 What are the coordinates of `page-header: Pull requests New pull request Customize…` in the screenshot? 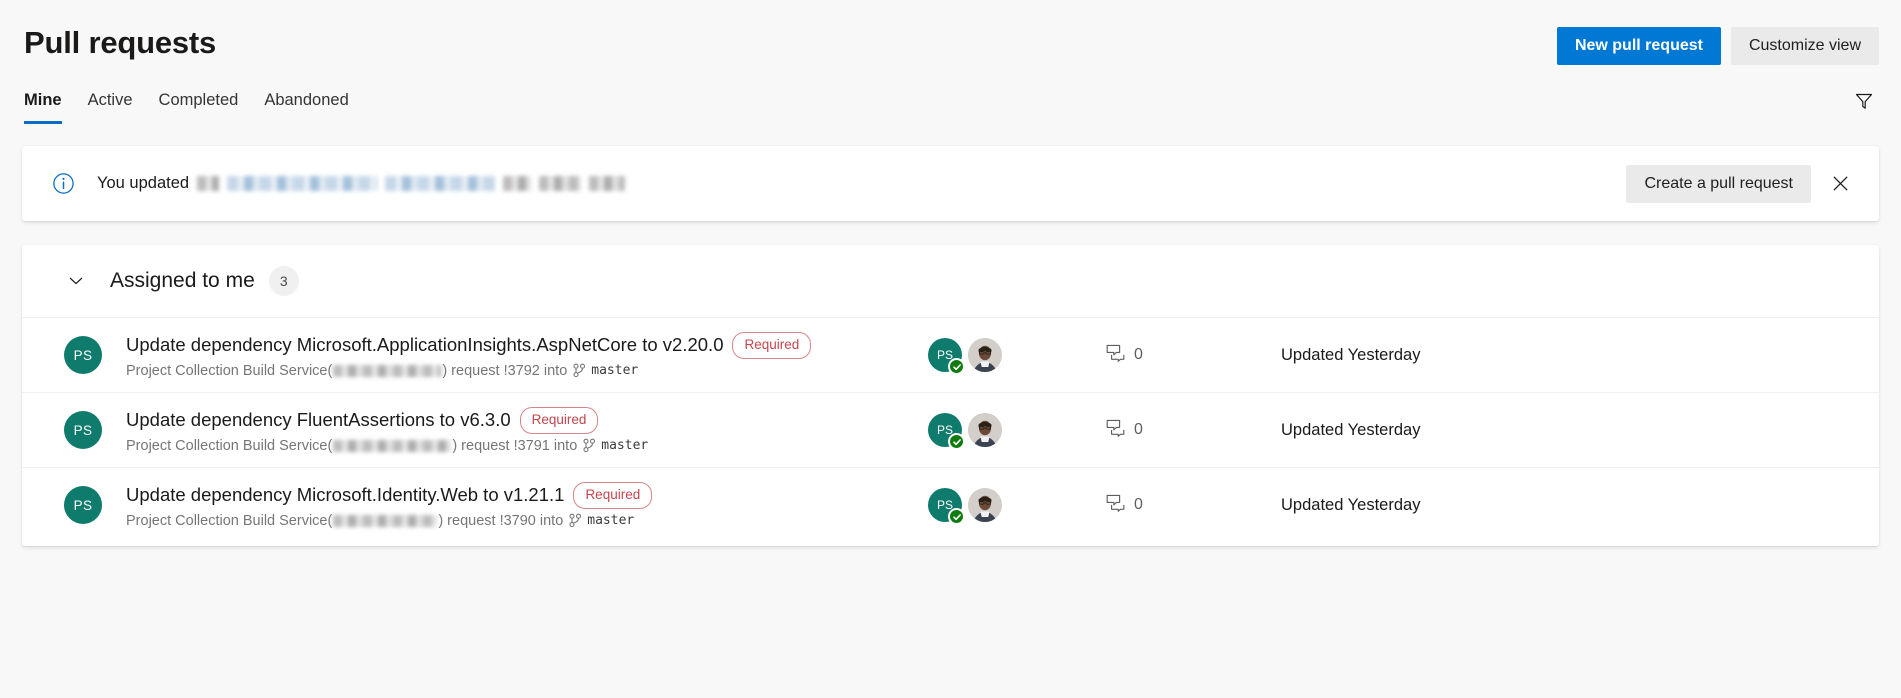 It's located at (950, 32).